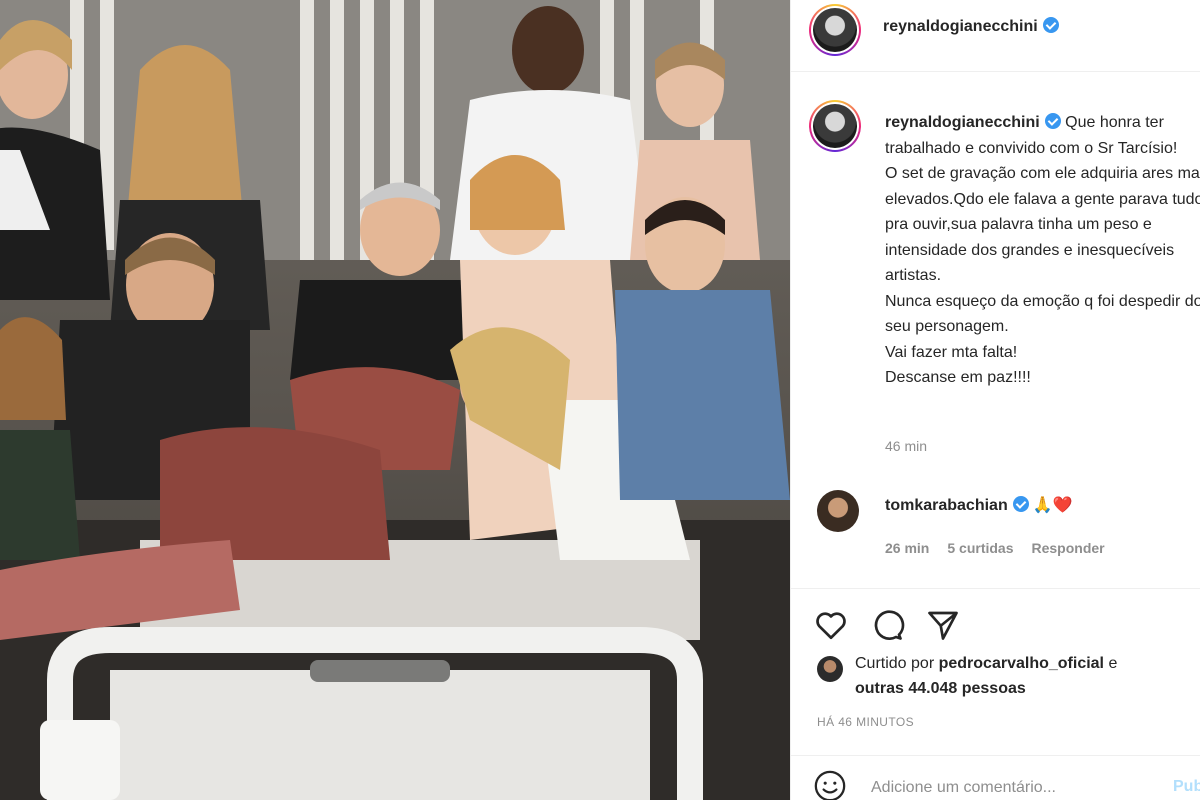 Image resolution: width=1200 pixels, height=800 pixels. What do you see at coordinates (831, 625) in the screenshot?
I see `heart-icon` at bounding box center [831, 625].